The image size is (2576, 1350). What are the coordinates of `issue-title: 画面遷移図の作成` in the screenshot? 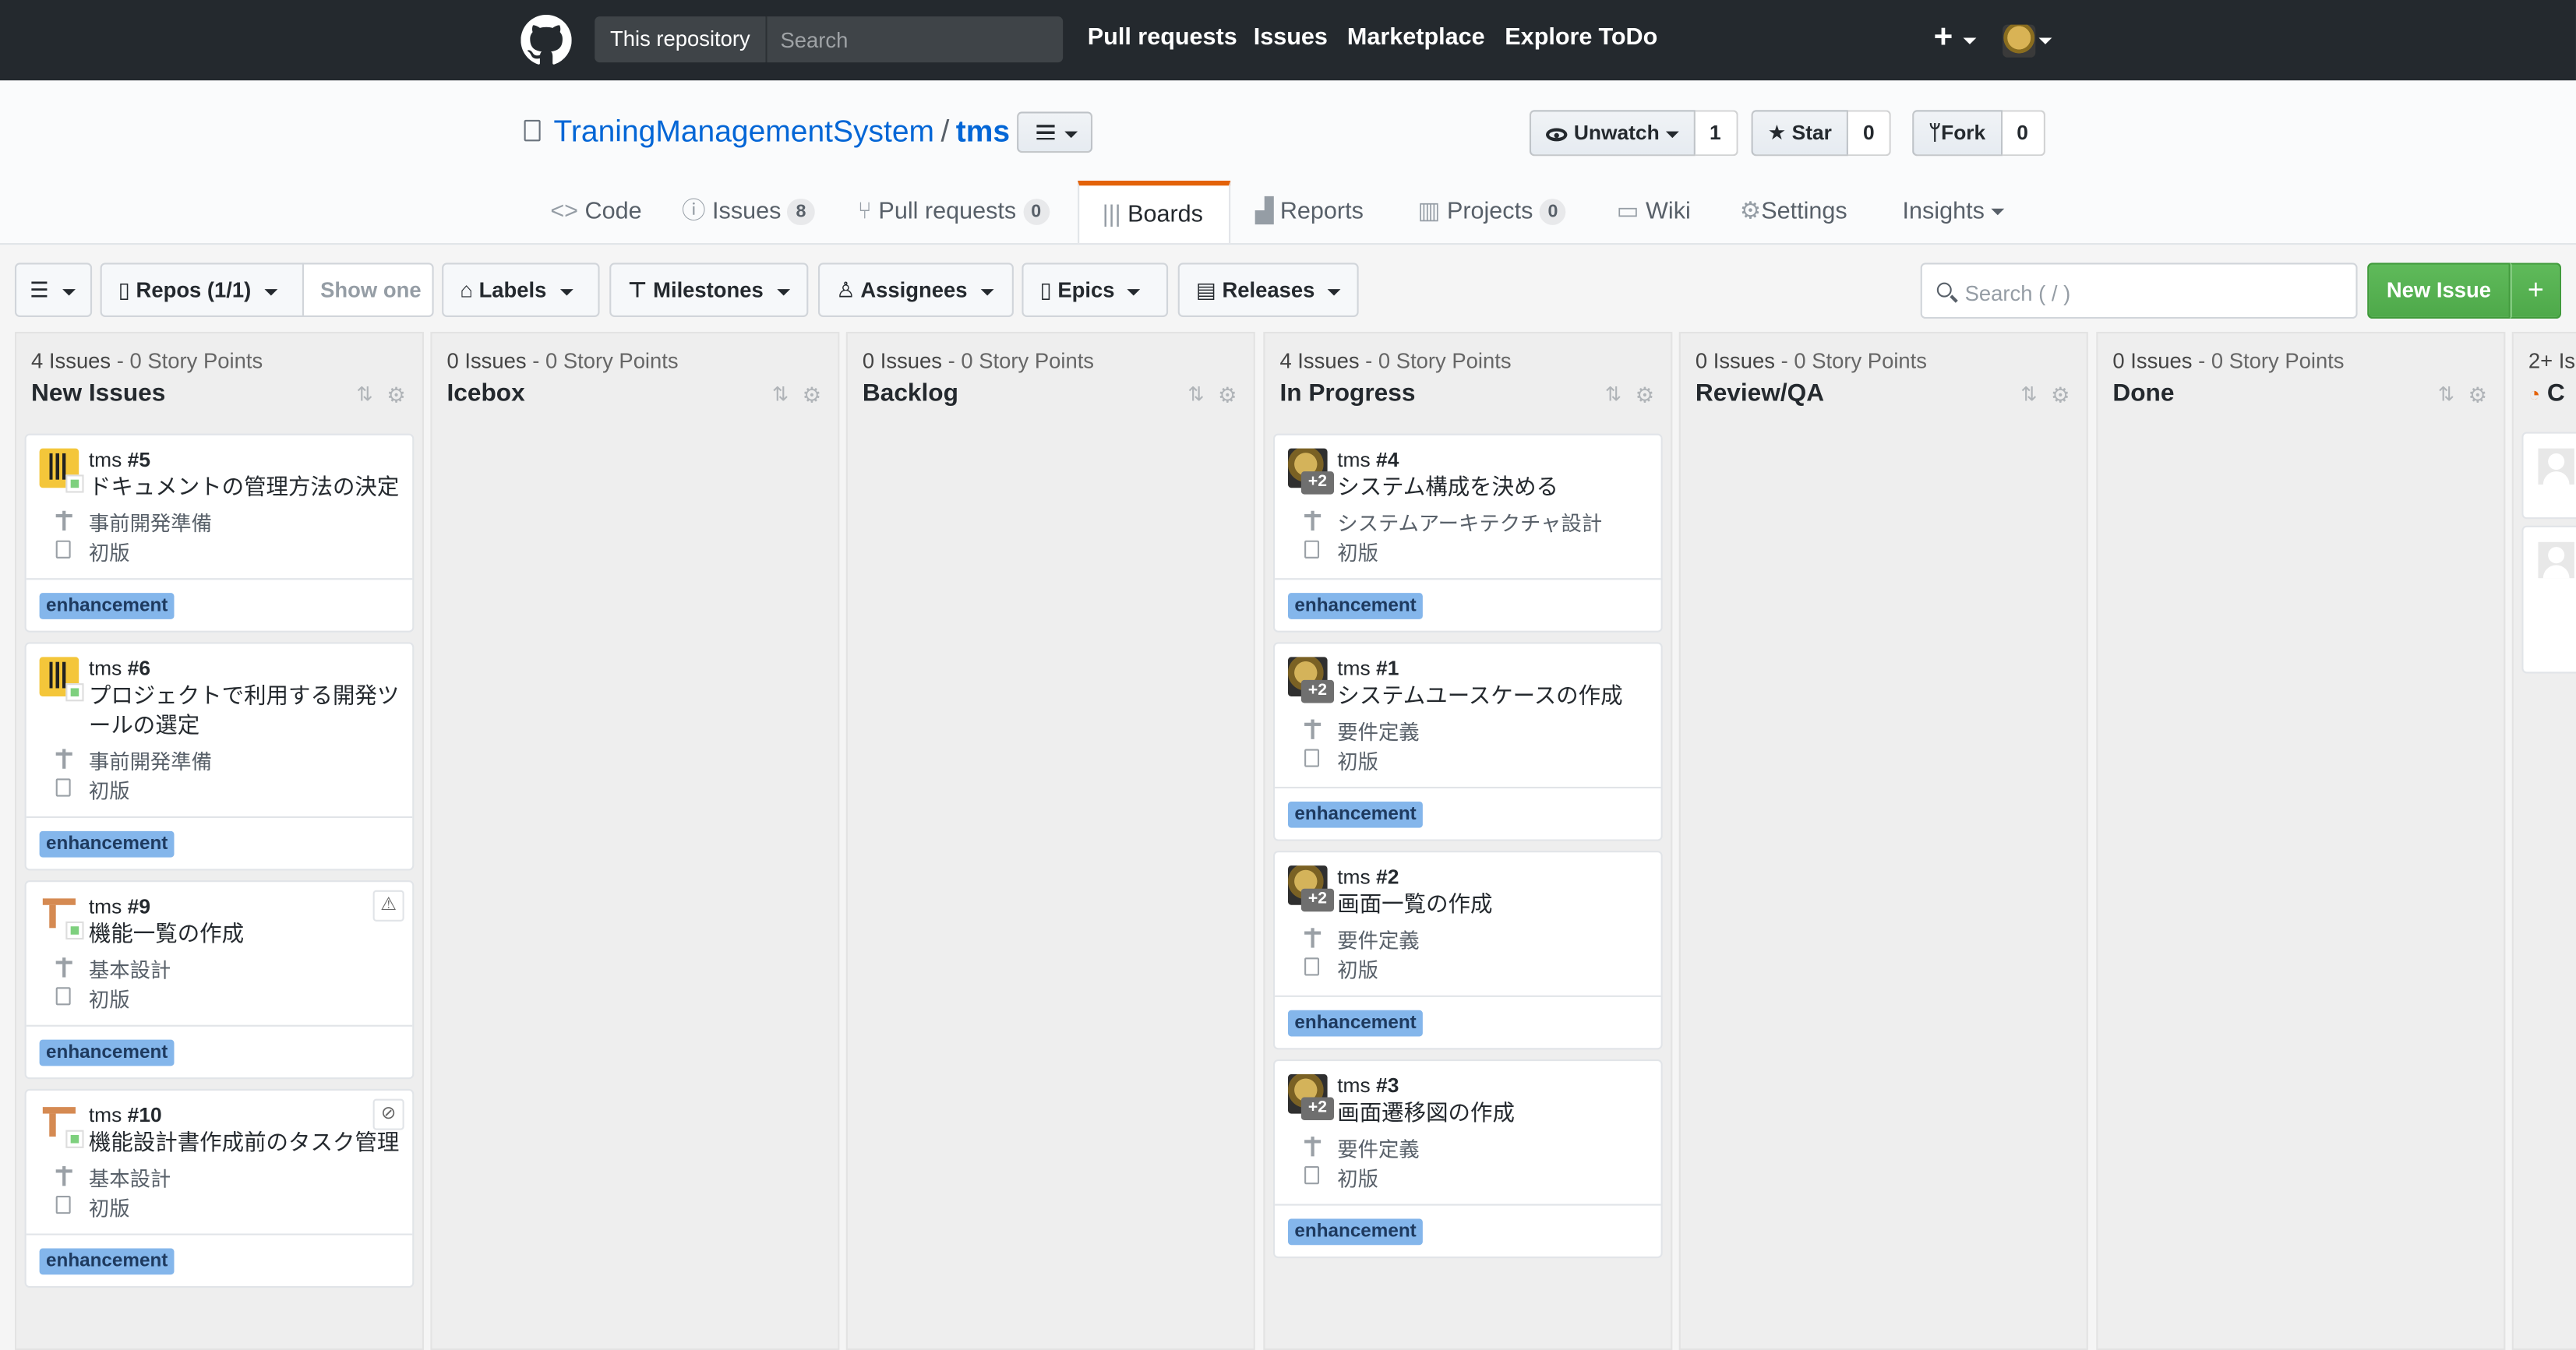 It's located at (1495, 1114).